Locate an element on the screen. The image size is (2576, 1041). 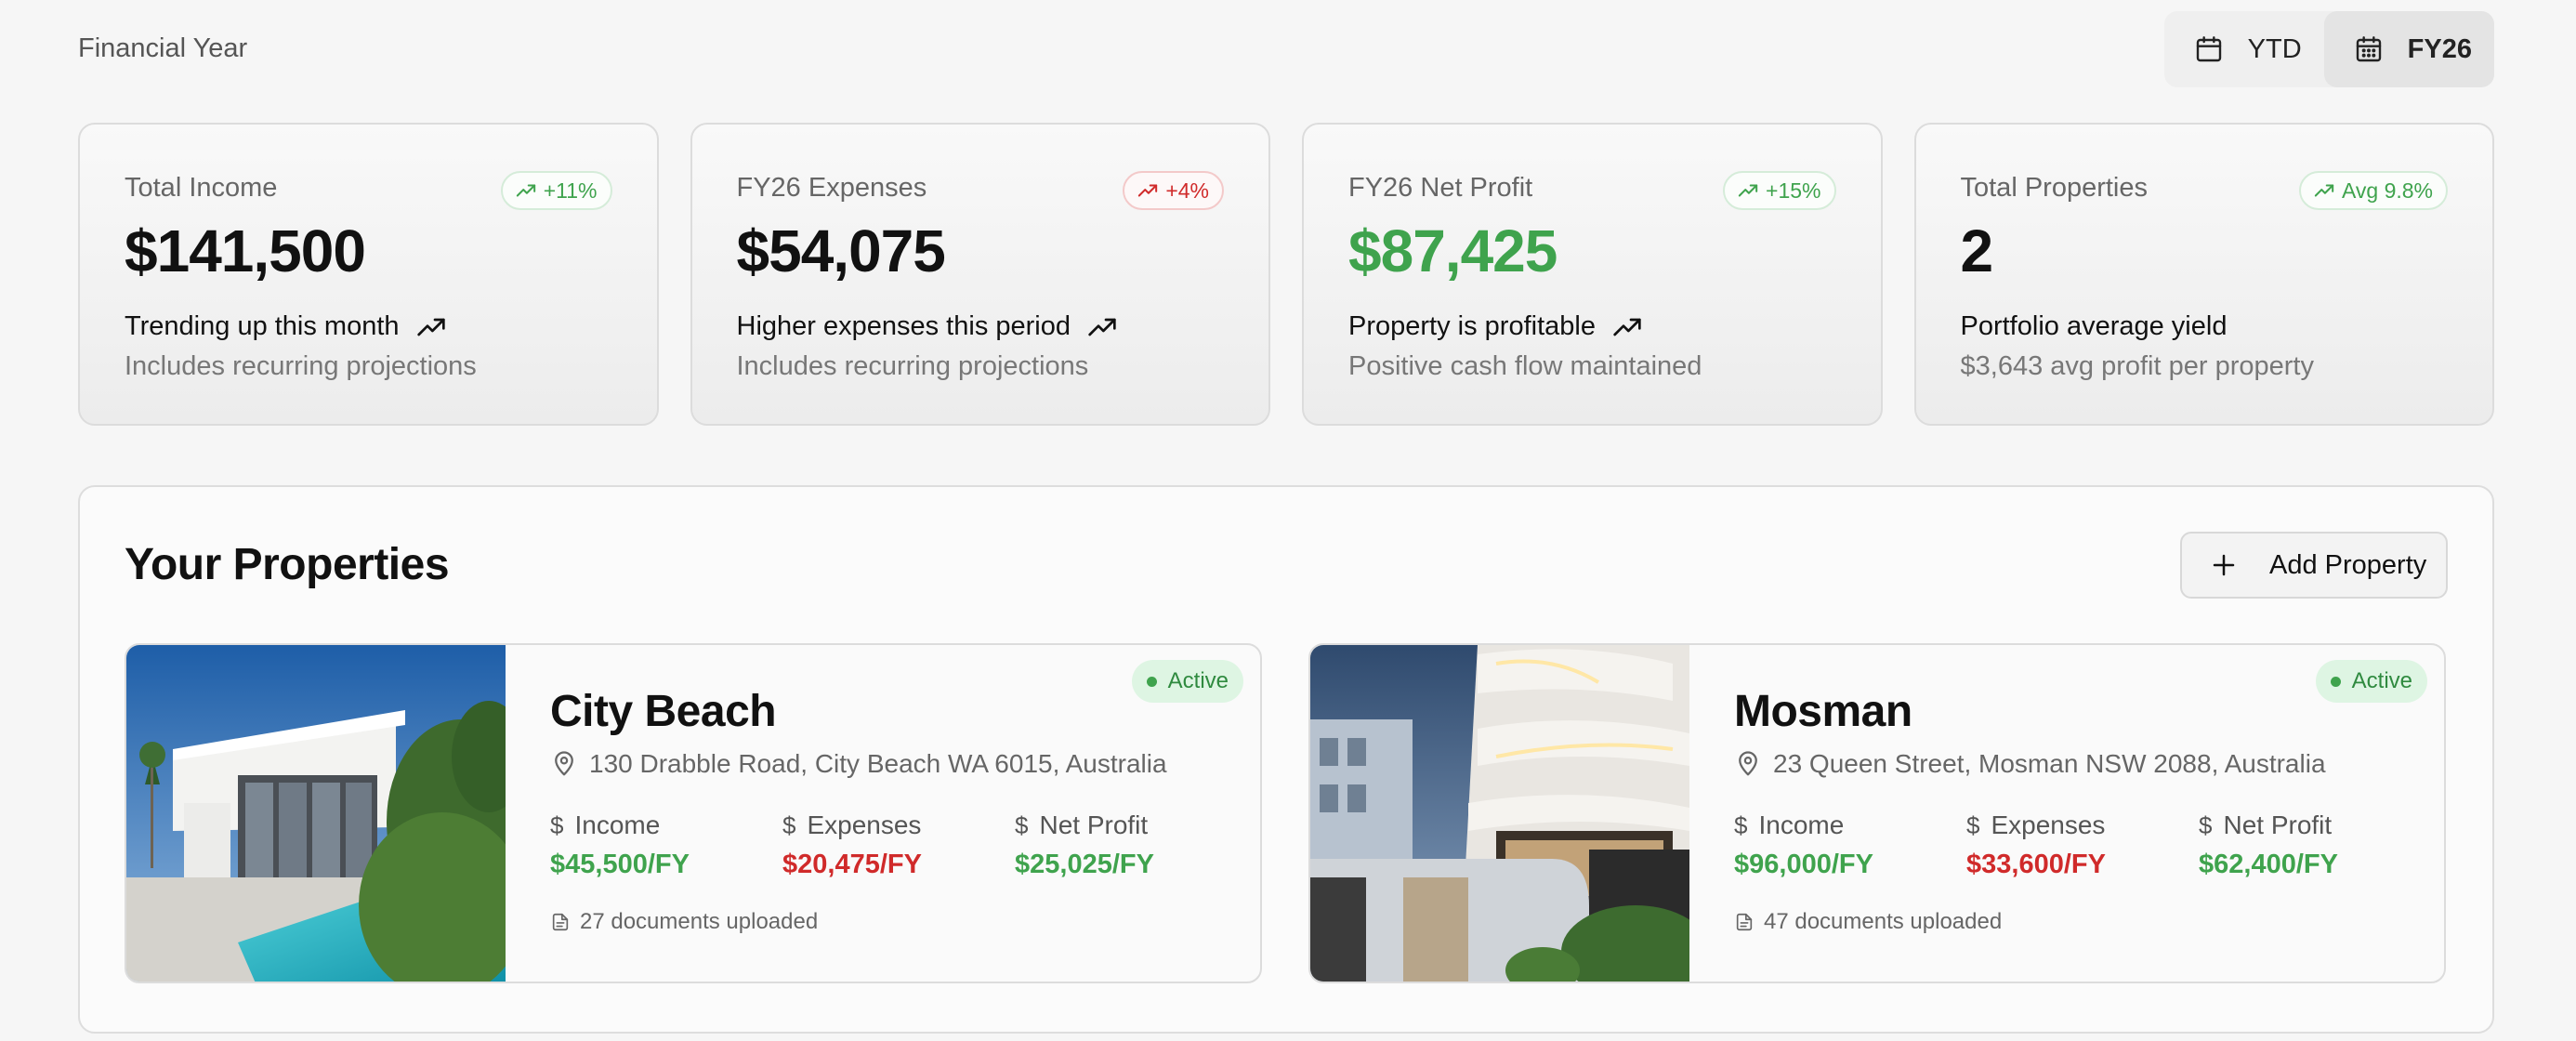
fy26-label: FY26 is located at coordinates (2439, 48).